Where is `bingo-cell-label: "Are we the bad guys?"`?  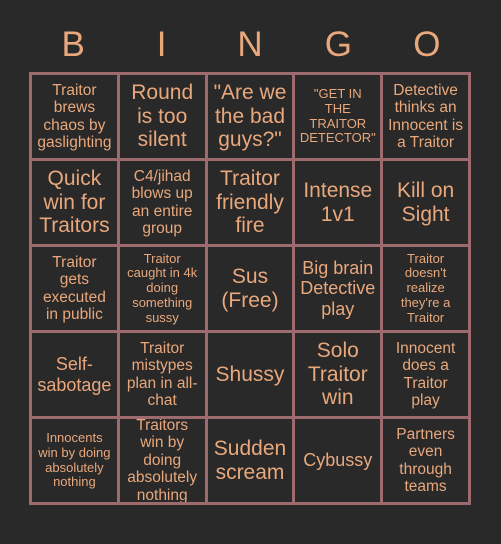 bingo-cell-label: "Are we the bad guys?" is located at coordinates (250, 116).